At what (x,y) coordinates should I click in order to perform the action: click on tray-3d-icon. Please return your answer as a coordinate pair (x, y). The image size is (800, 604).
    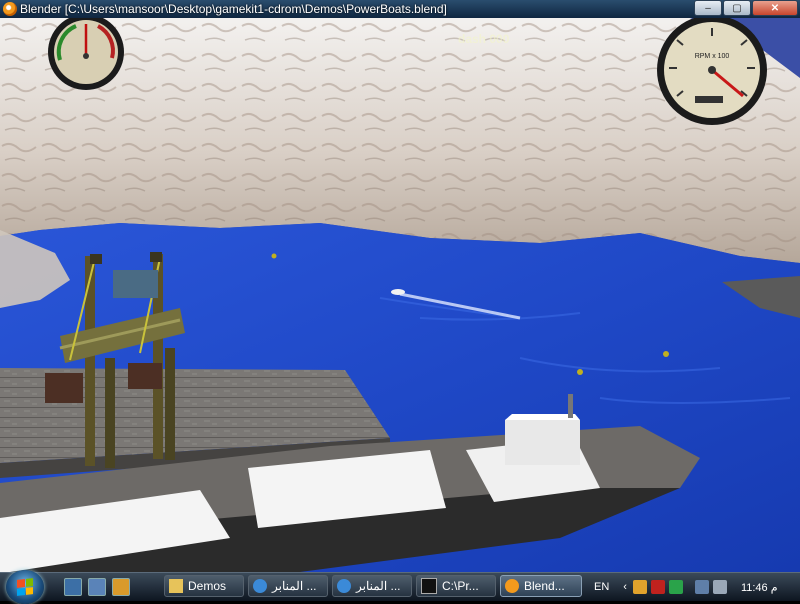
    Looking at the image, I should click on (675, 587).